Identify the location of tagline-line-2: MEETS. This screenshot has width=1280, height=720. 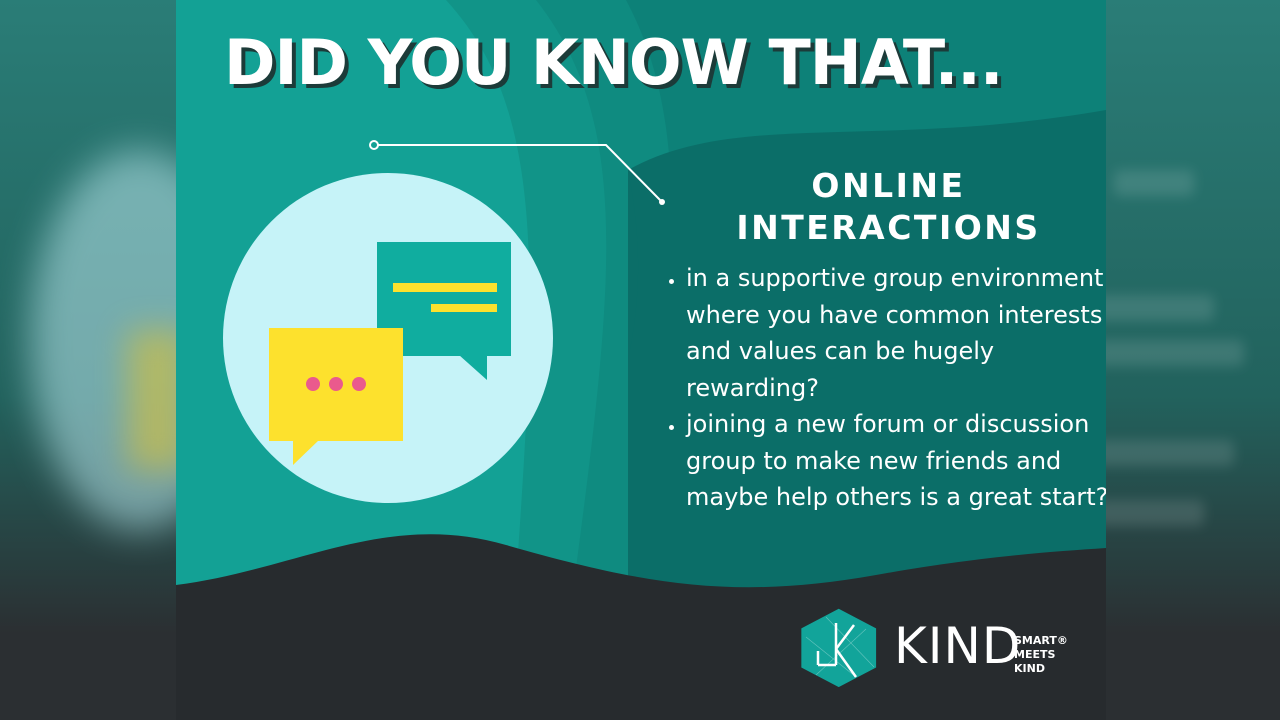
(1035, 654).